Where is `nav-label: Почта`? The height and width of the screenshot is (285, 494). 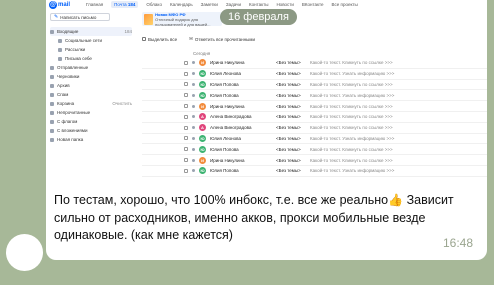
nav-label: Почта is located at coordinates (120, 4).